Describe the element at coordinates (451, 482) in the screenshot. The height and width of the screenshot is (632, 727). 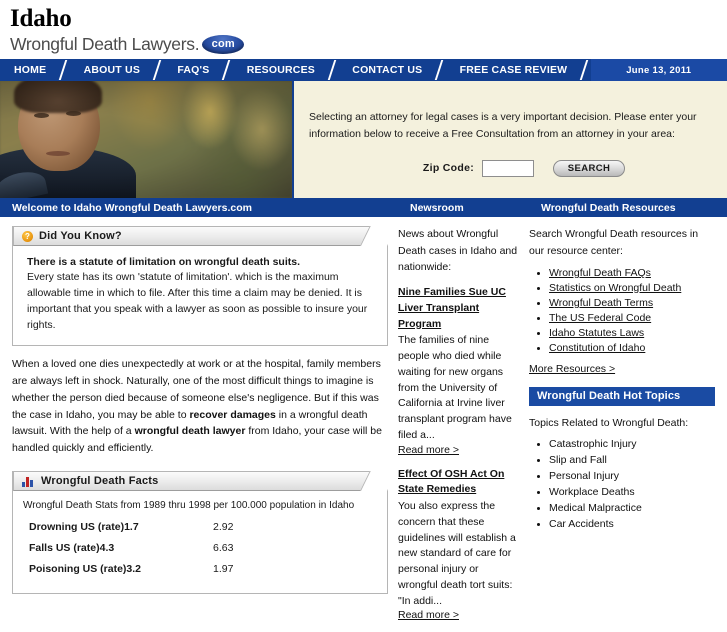
I see `news-headline-link: Effect Of OSH Act On State Remedies` at that location.